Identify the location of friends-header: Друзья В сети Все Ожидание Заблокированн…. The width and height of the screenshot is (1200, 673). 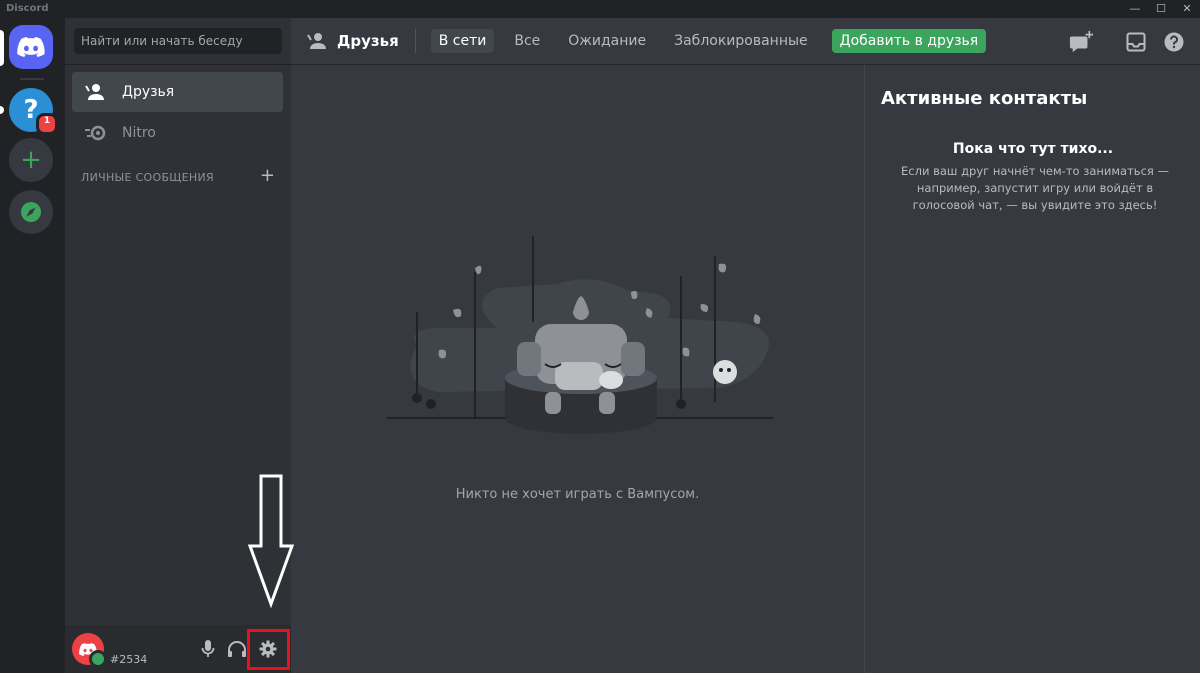
(745, 41).